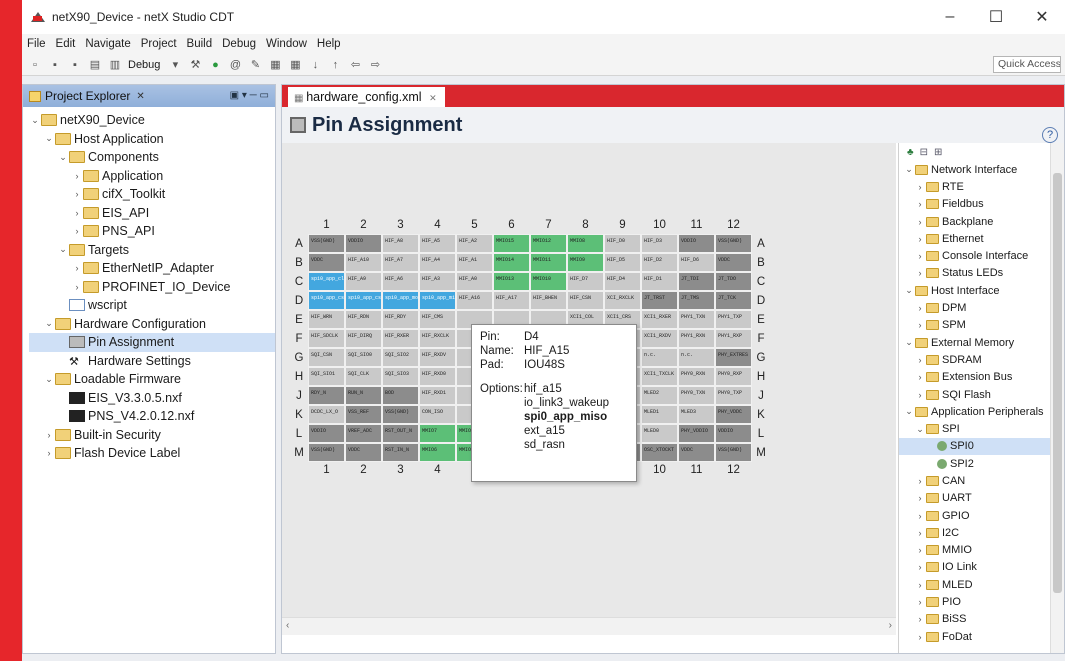 This screenshot has height=661, width=1065. I want to click on pin-cell: HIF_A16, so click(474, 300).